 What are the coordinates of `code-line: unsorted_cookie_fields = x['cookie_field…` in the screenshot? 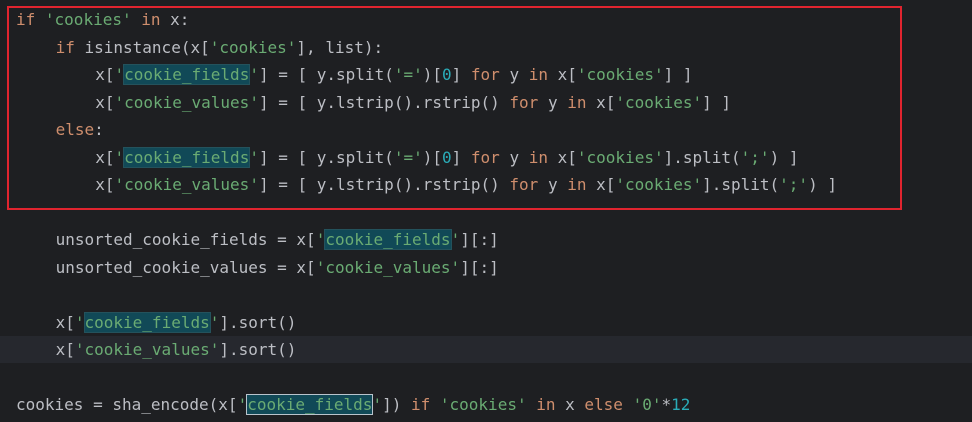 It's located at (486, 239).